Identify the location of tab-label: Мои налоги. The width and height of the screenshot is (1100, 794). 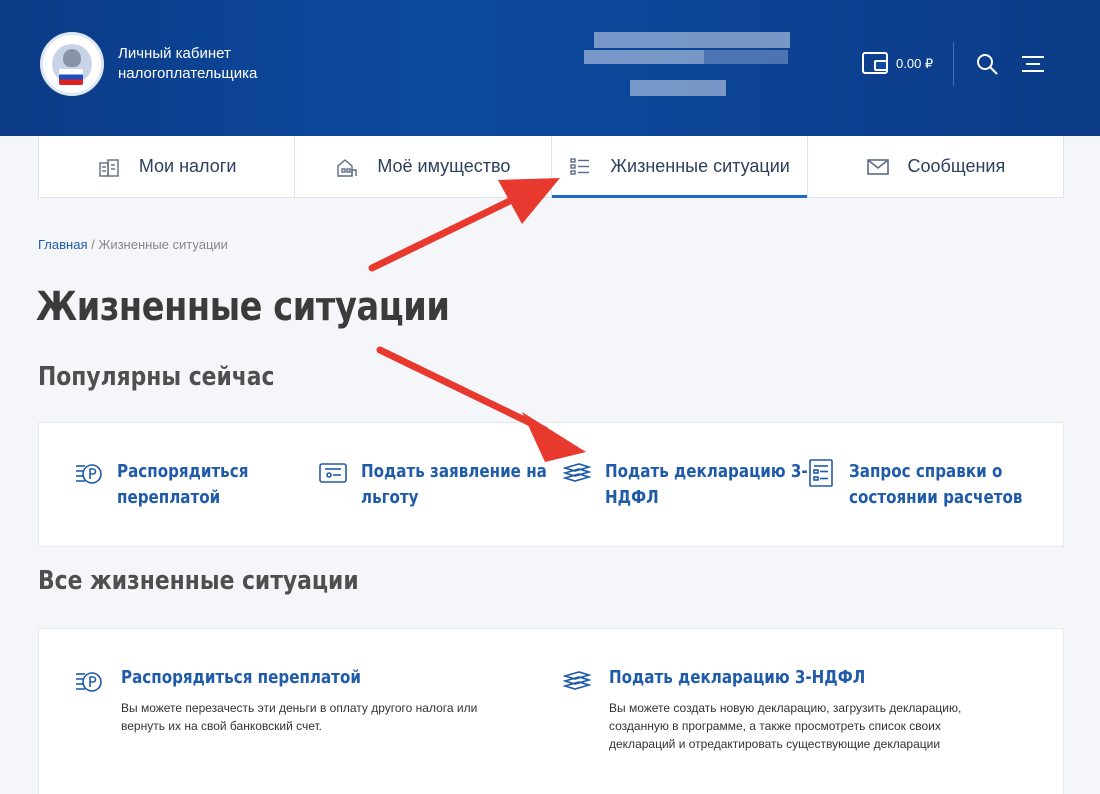
(187, 166).